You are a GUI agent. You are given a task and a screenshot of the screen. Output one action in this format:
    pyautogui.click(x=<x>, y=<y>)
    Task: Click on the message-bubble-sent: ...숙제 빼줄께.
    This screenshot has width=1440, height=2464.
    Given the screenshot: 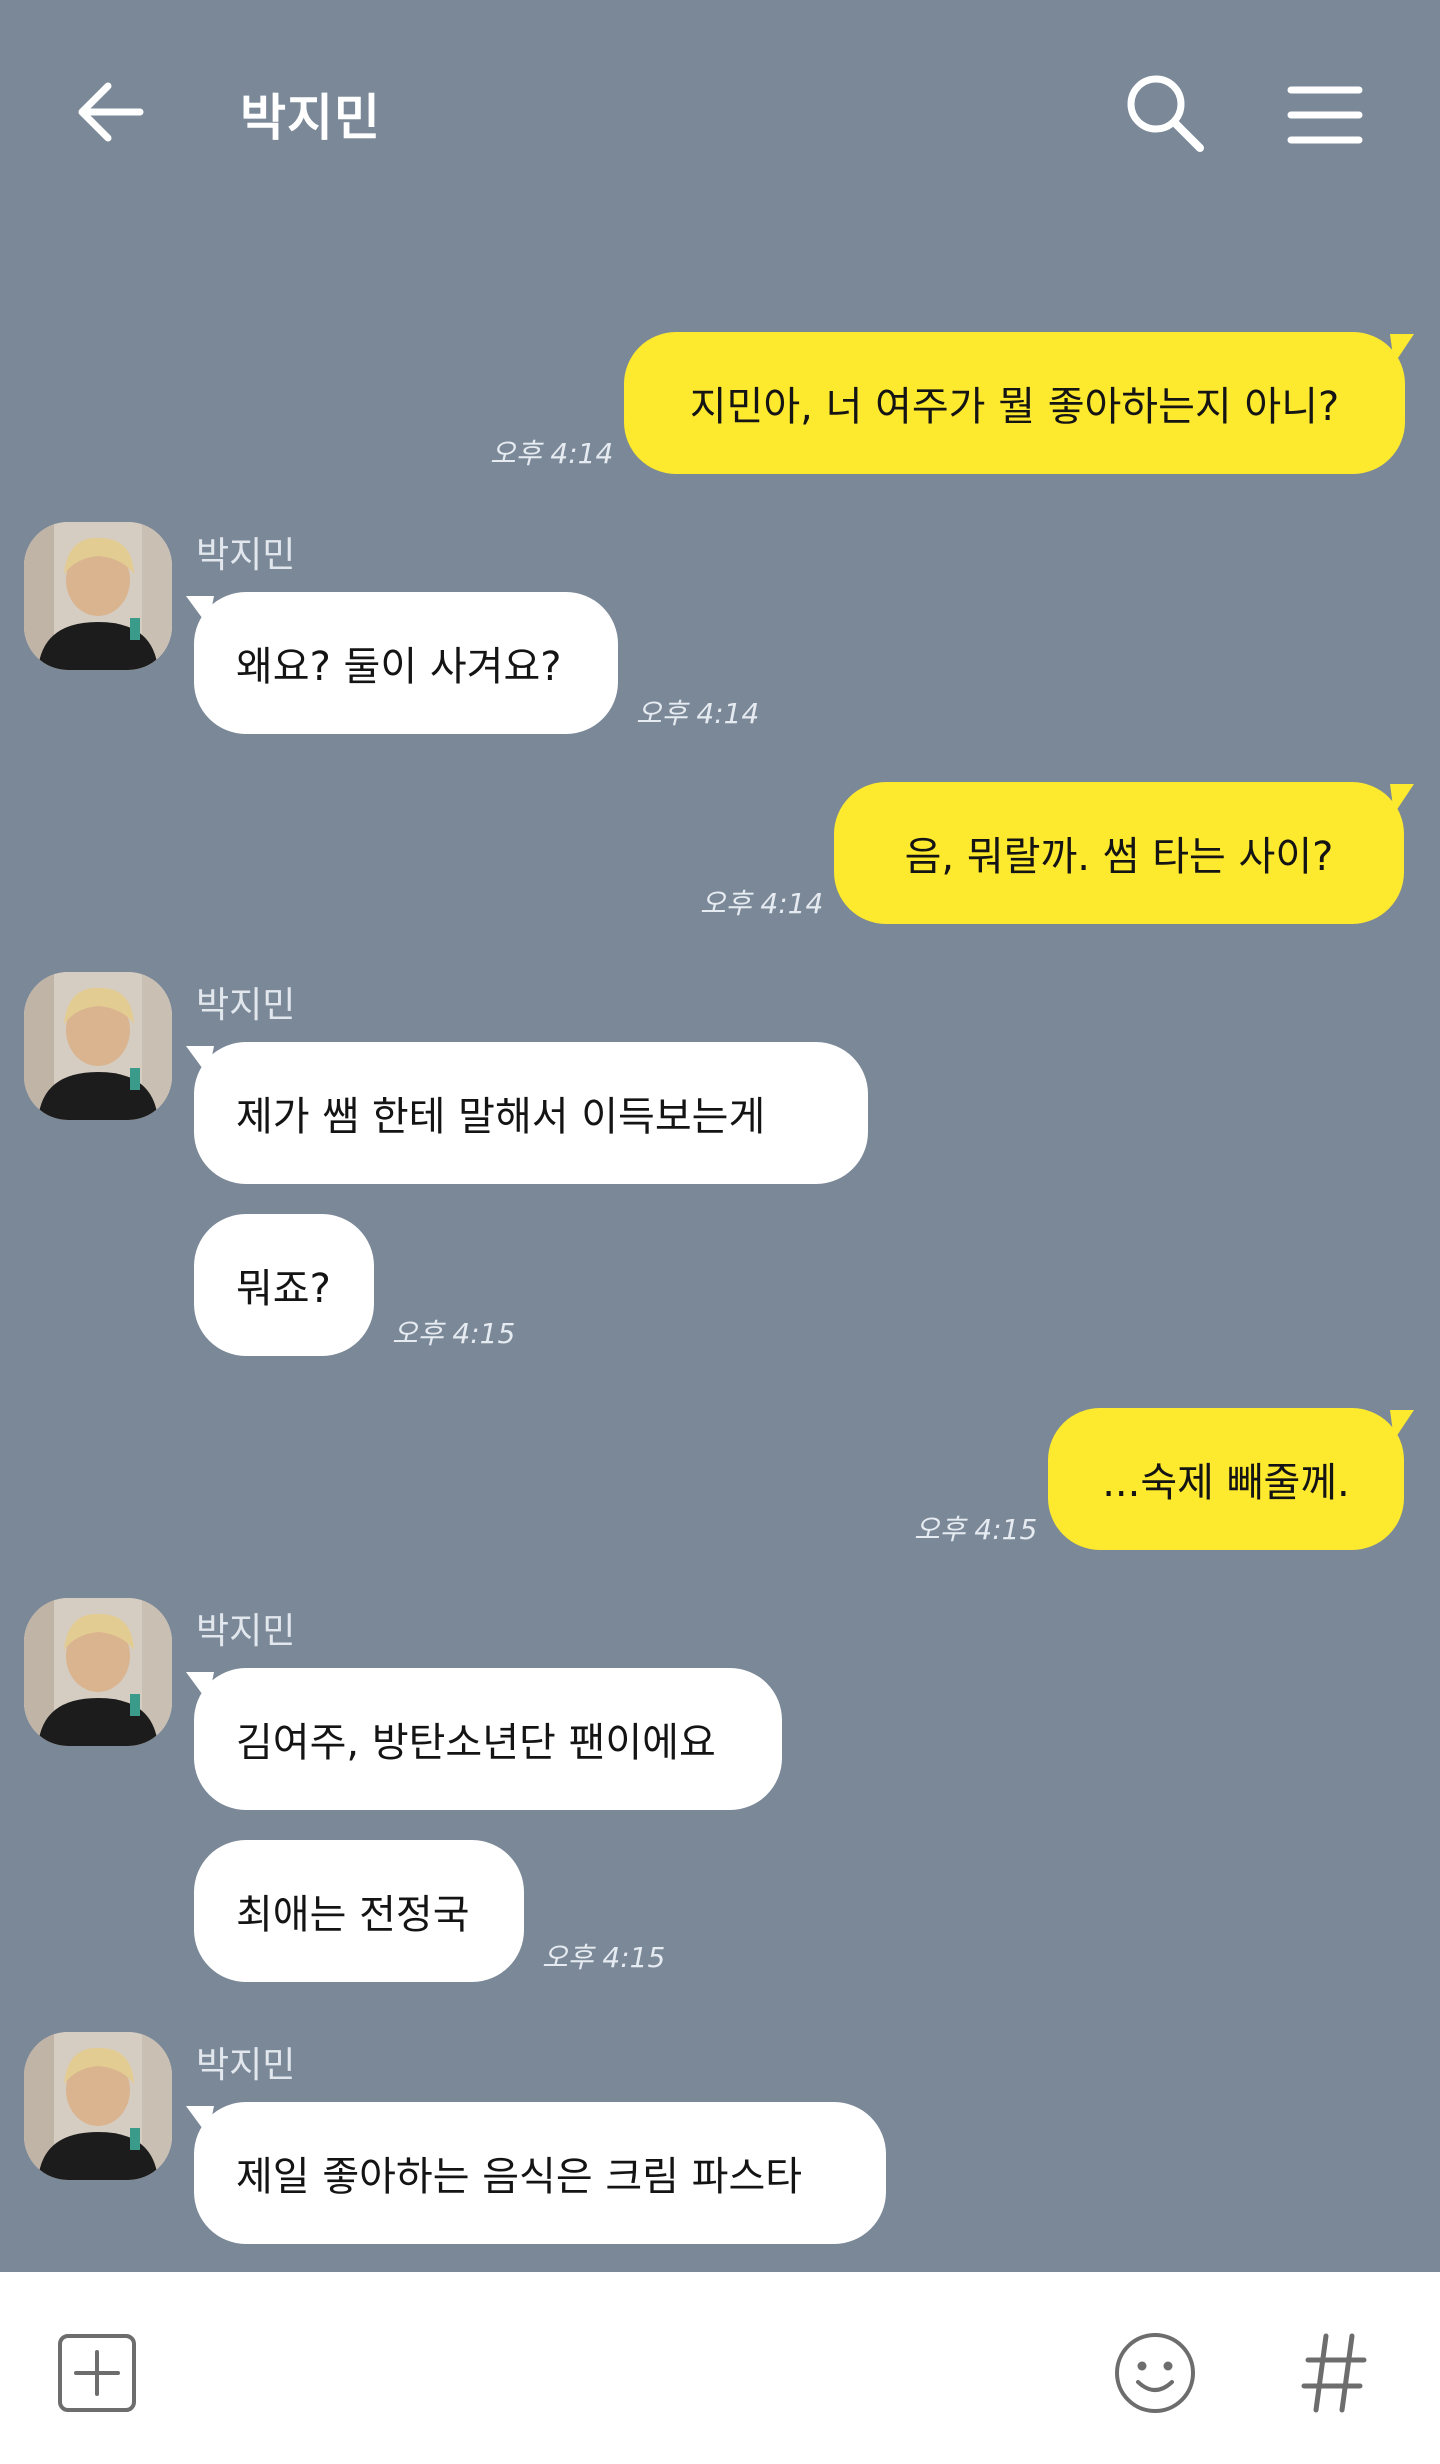 What is the action you would take?
    pyautogui.click(x=1226, y=1479)
    